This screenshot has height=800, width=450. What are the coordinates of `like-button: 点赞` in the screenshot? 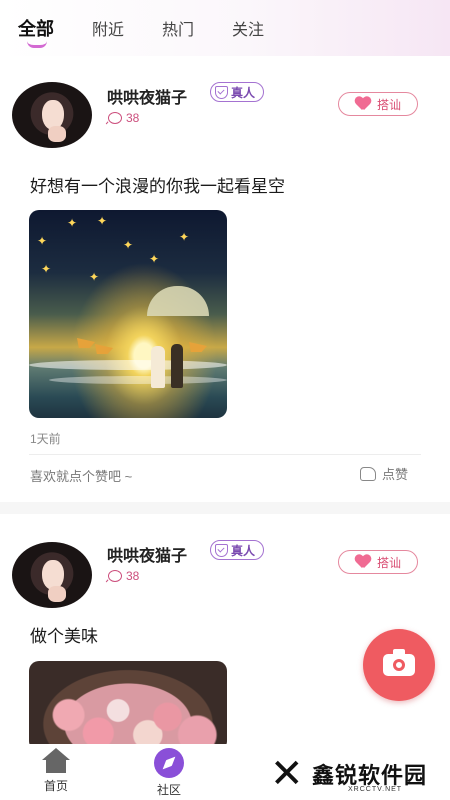 It's located at (384, 473).